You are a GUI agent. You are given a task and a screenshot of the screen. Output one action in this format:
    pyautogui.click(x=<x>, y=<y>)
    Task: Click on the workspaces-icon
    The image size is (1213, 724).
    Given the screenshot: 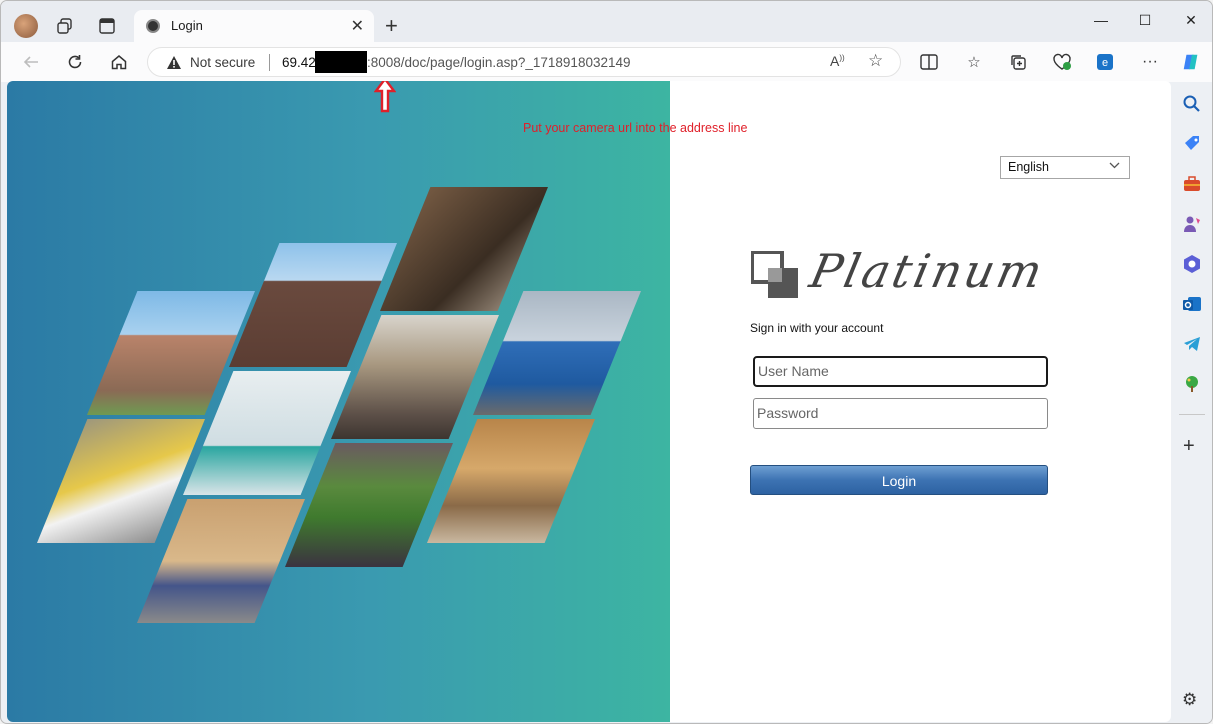 What is the action you would take?
    pyautogui.click(x=65, y=26)
    